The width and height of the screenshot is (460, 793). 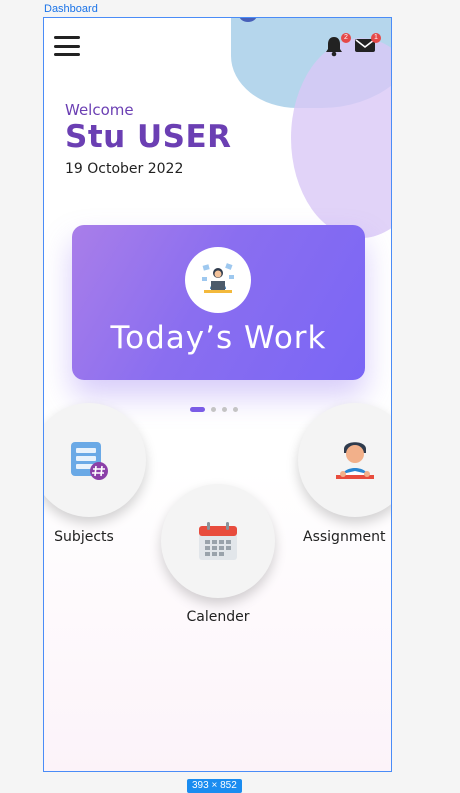 What do you see at coordinates (71, 9) in the screenshot?
I see `frame-label: Dashboard` at bounding box center [71, 9].